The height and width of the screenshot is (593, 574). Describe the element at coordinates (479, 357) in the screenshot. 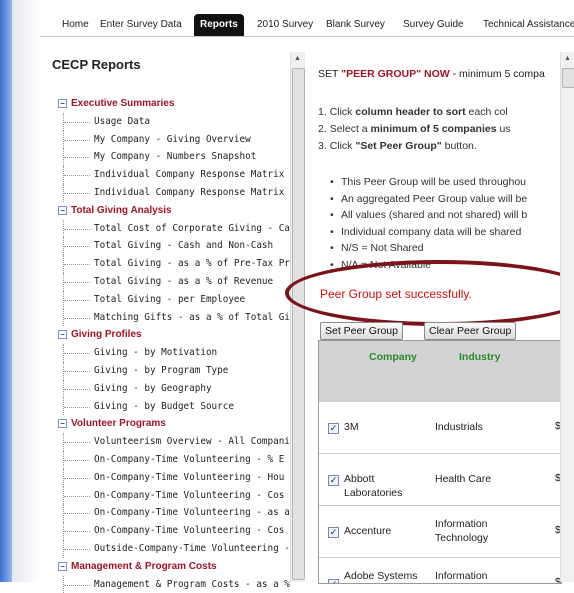

I see `column-header-industry: Industry` at that location.